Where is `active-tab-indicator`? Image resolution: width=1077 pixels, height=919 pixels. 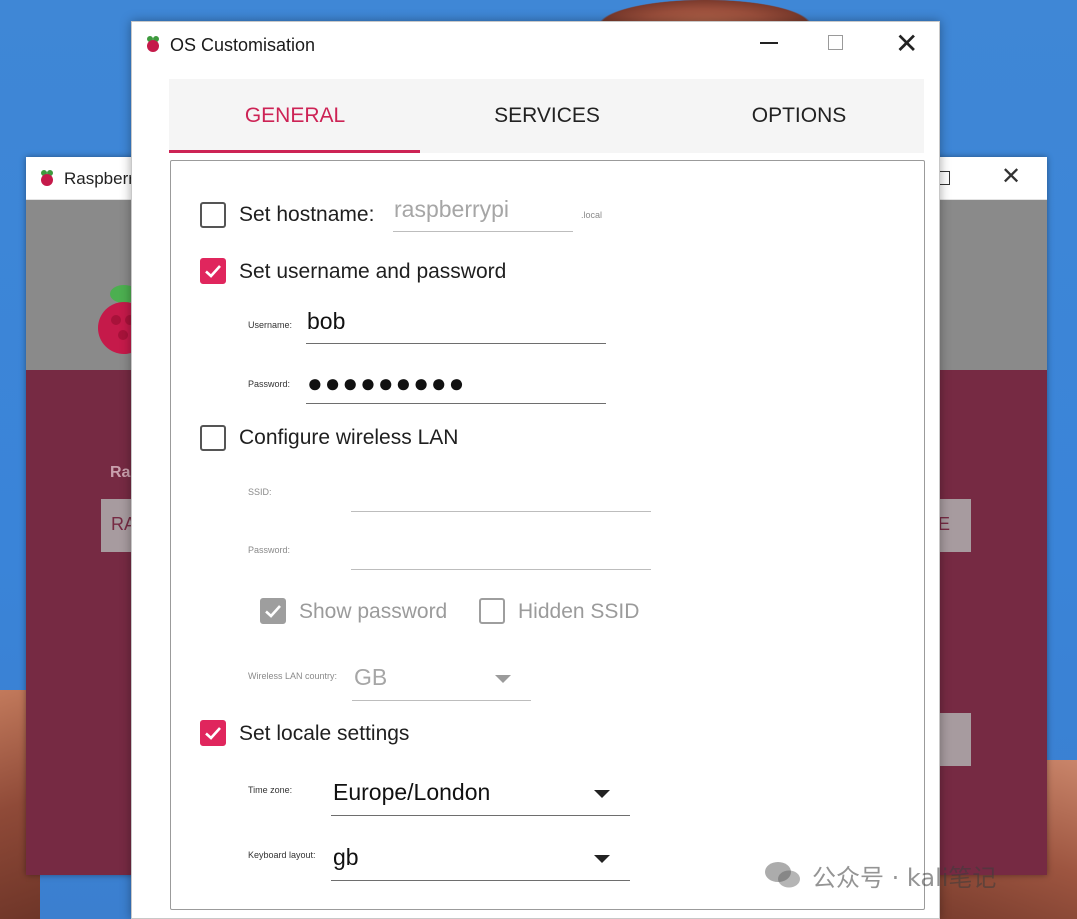
active-tab-indicator is located at coordinates (294, 151).